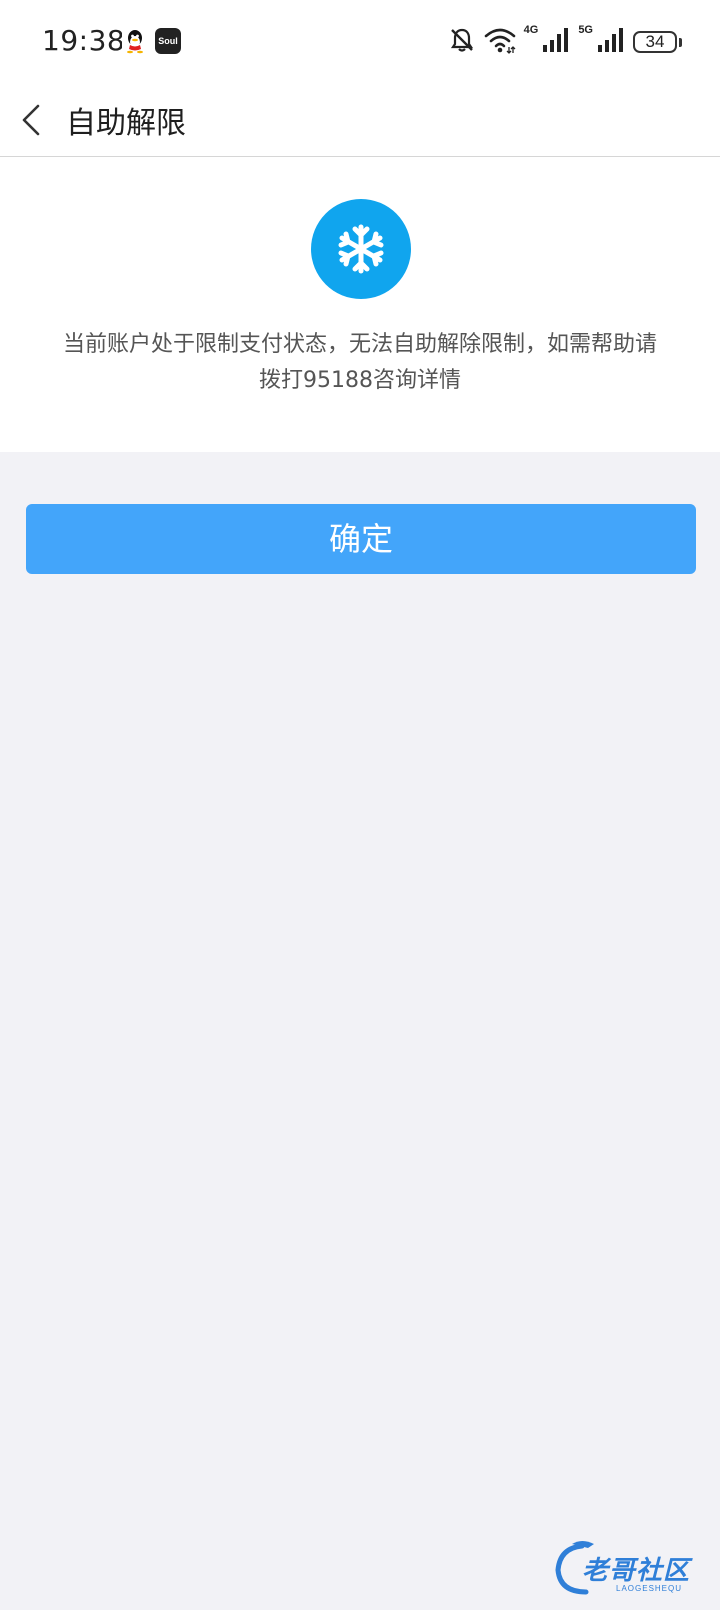 The height and width of the screenshot is (1610, 720). What do you see at coordinates (360, 42) in the screenshot?
I see `status-bar: 19:38 Soul 4G 5G 34` at bounding box center [360, 42].